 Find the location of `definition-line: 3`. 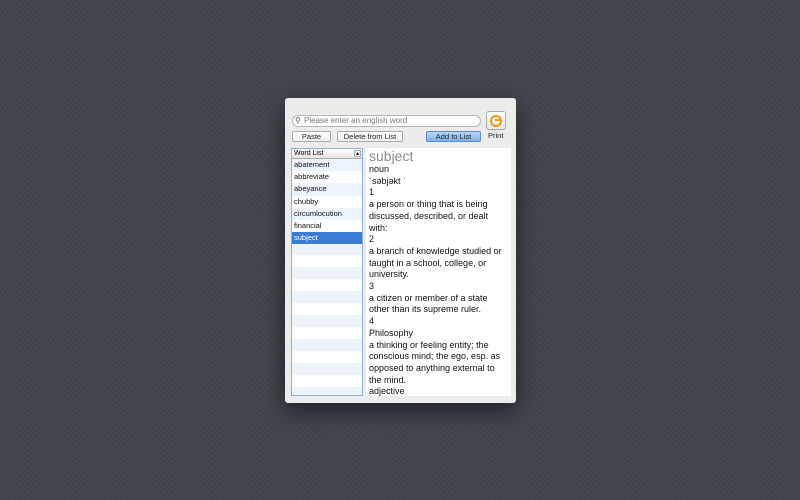

definition-line: 3 is located at coordinates (372, 286).